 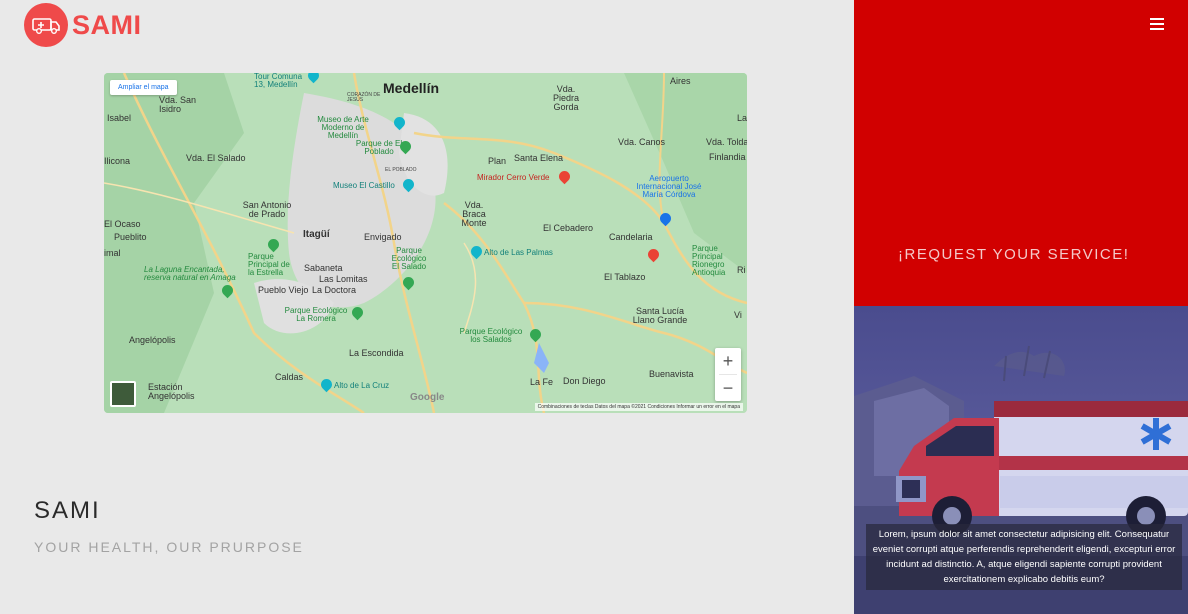 What do you see at coordinates (642, 142) in the screenshot?
I see `map-label-vda-canos: Vda. Canos` at bounding box center [642, 142].